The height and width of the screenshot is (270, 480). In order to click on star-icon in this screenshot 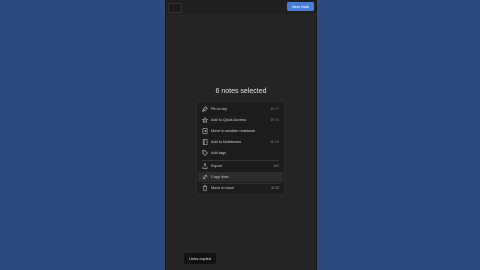, I will do `click(205, 120)`.